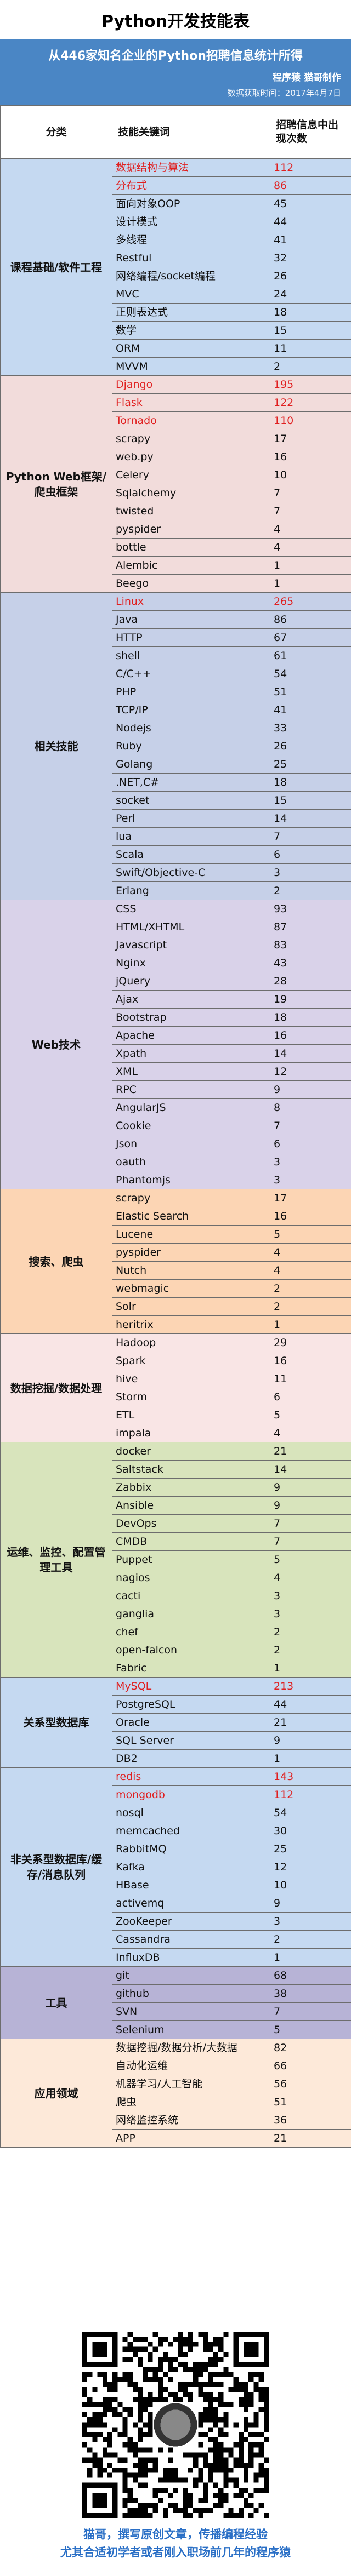 The height and width of the screenshot is (2576, 351). I want to click on table-row: 相关技能 Linux 265, so click(175, 746).